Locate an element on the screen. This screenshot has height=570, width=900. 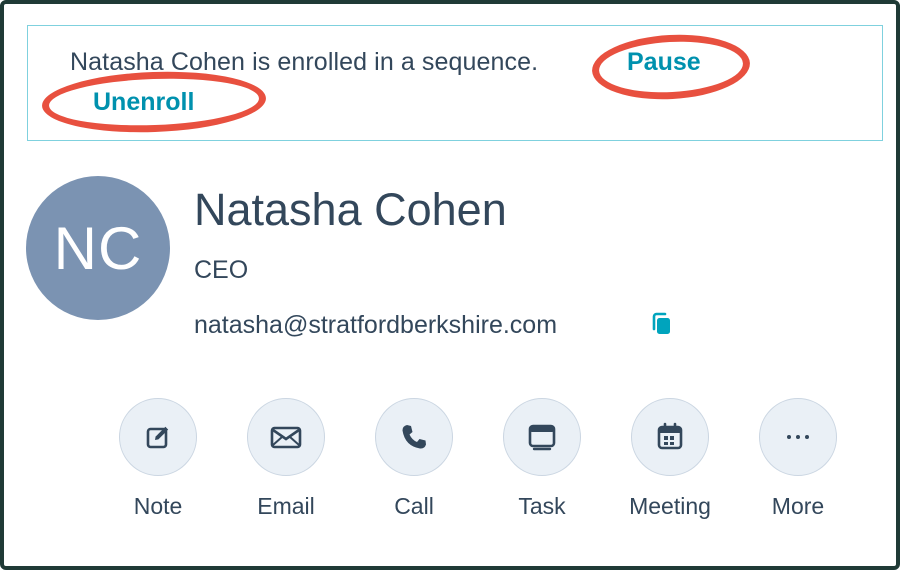
sequence-message: Natasha Cohen is enrolled in a sequence. is located at coordinates (304, 62).